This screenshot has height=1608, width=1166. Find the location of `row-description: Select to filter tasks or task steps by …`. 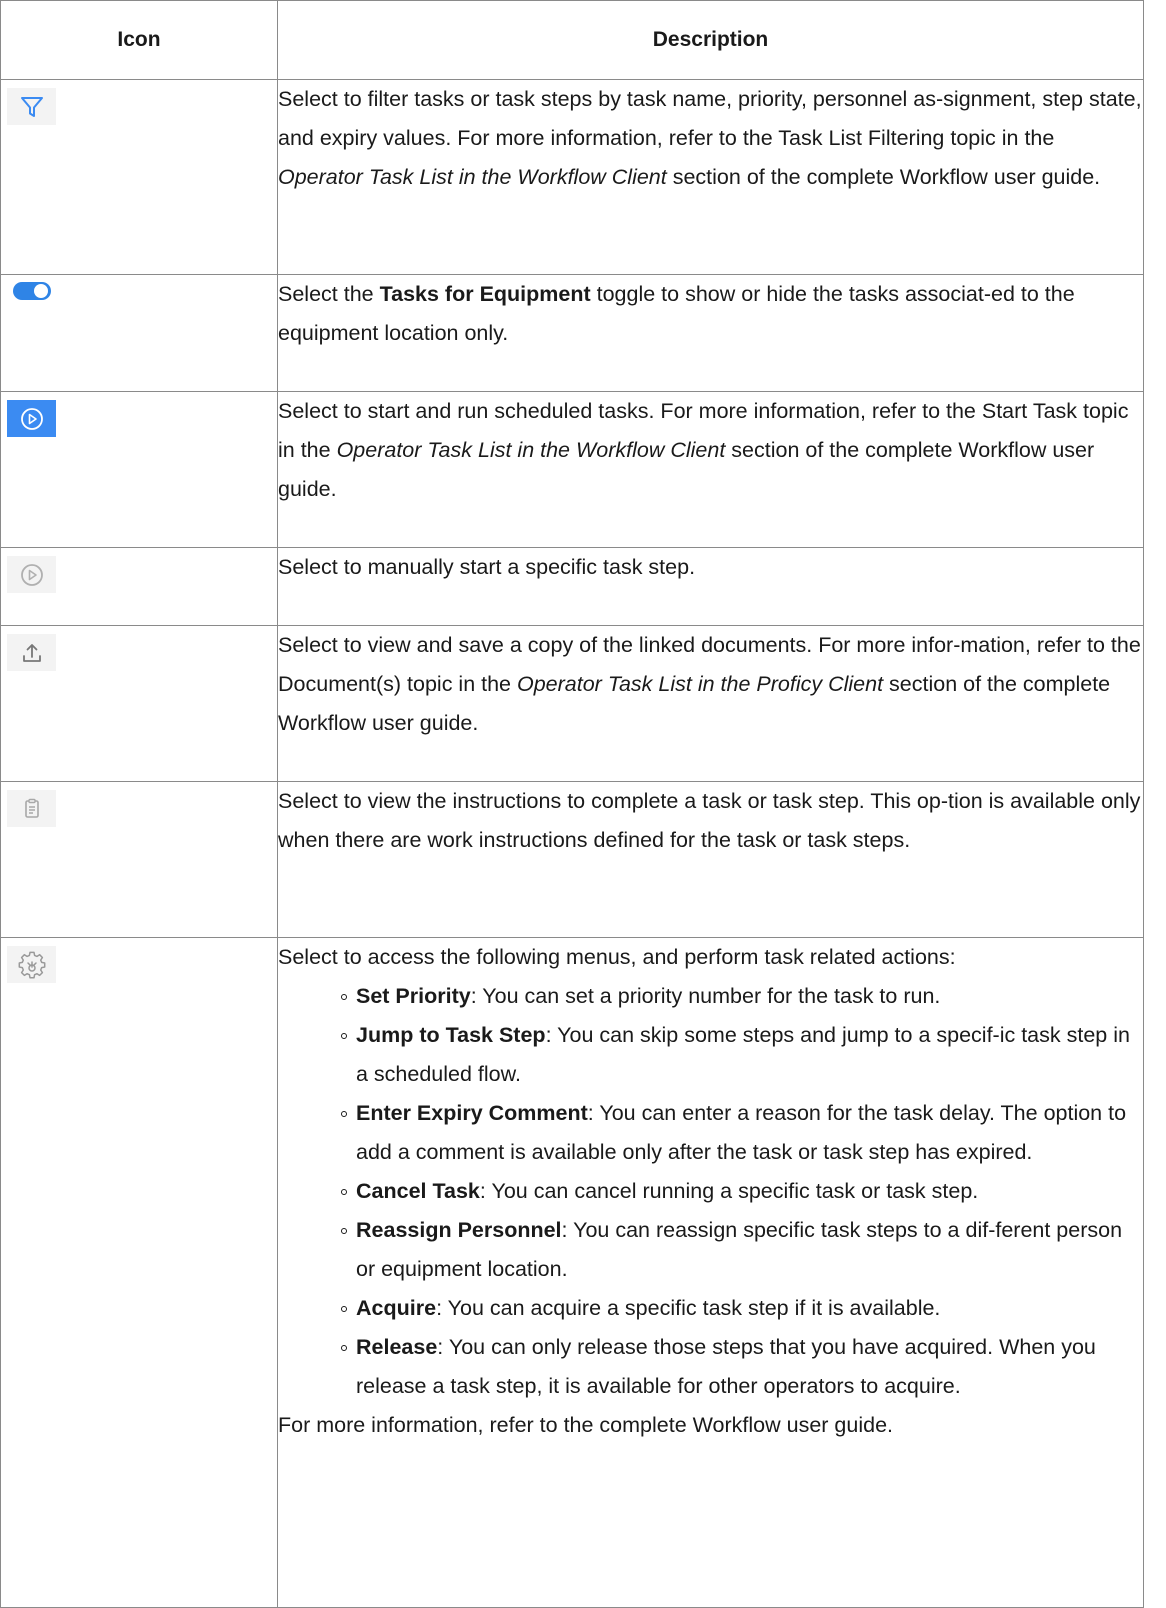

row-description: Select to filter tasks or task steps by … is located at coordinates (710, 177).